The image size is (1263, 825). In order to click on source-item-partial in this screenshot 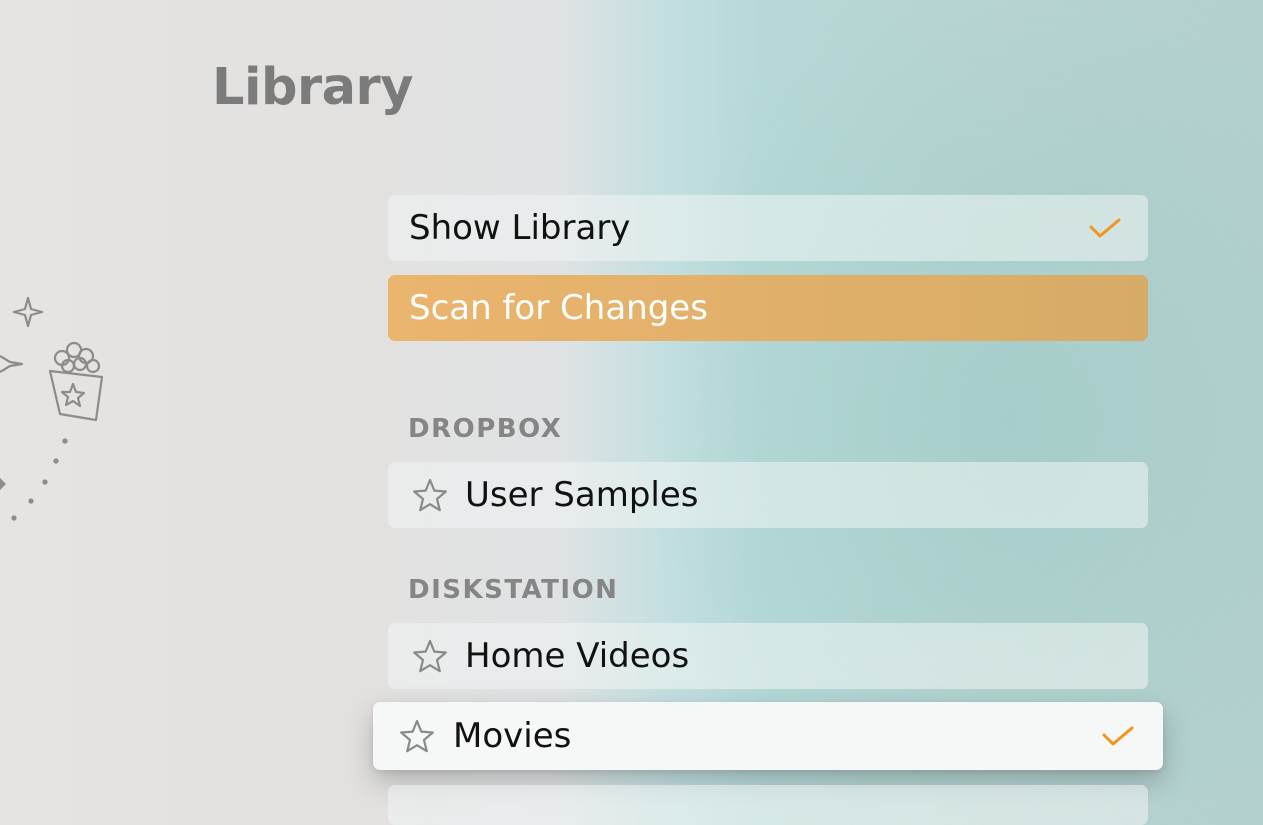, I will do `click(768, 805)`.